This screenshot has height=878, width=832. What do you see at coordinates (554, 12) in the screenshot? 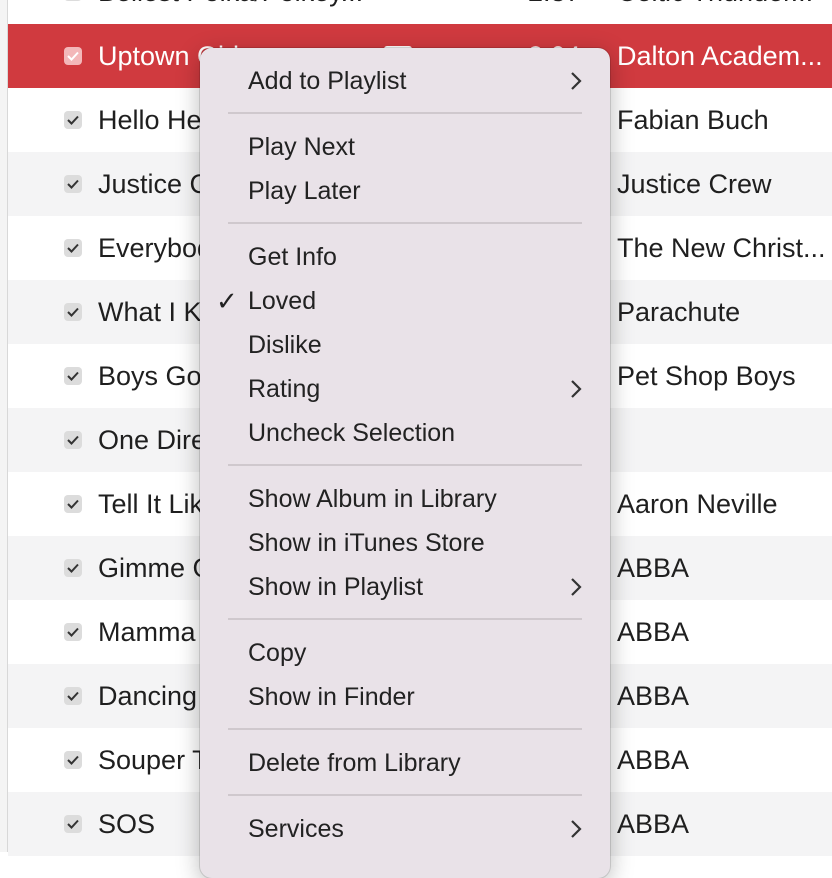
I see `song-time: 2:37` at bounding box center [554, 12].